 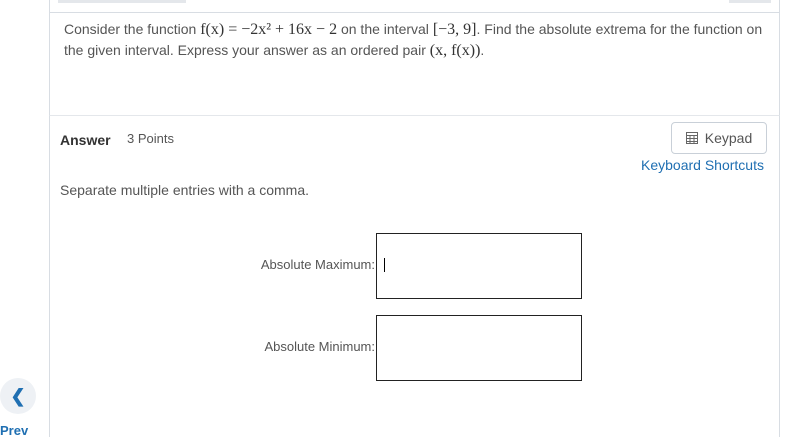 What do you see at coordinates (479, 266) in the screenshot?
I see `absolute-maximum-input` at bounding box center [479, 266].